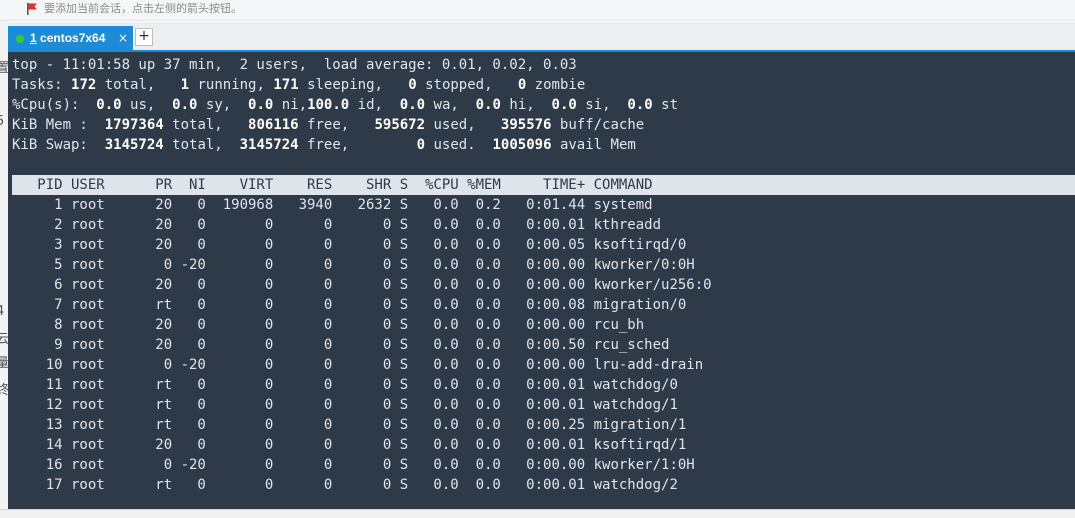 This screenshot has width=1075, height=518. Describe the element at coordinates (2, 121) in the screenshot. I see `left-edge-text: 5` at that location.